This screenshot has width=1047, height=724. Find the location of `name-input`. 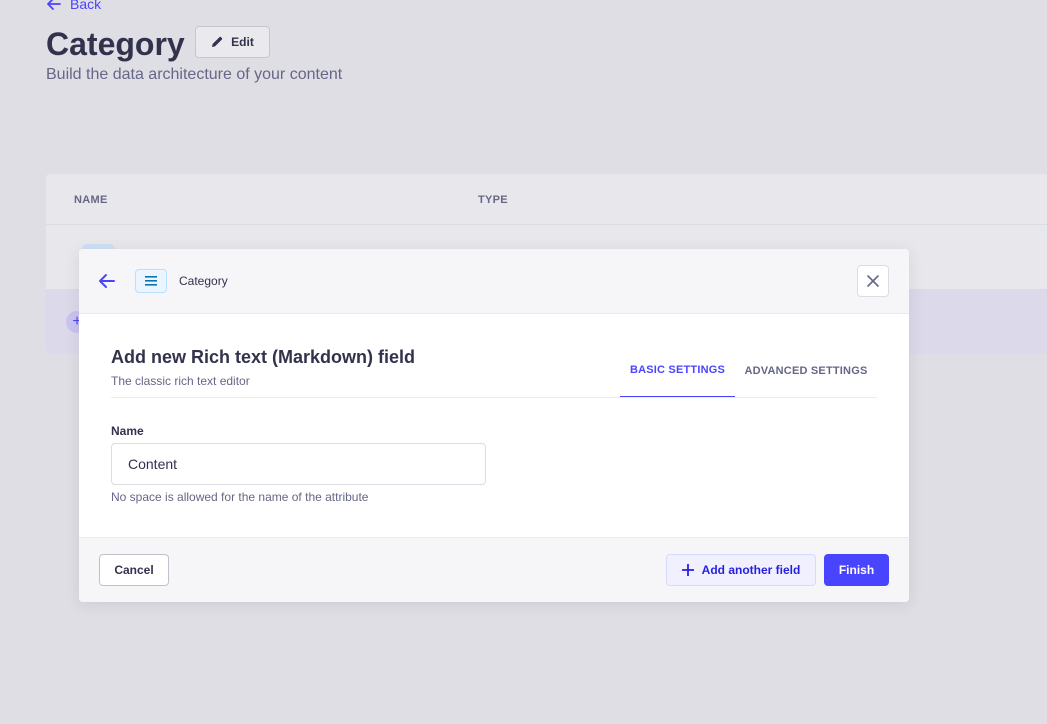

name-input is located at coordinates (298, 464).